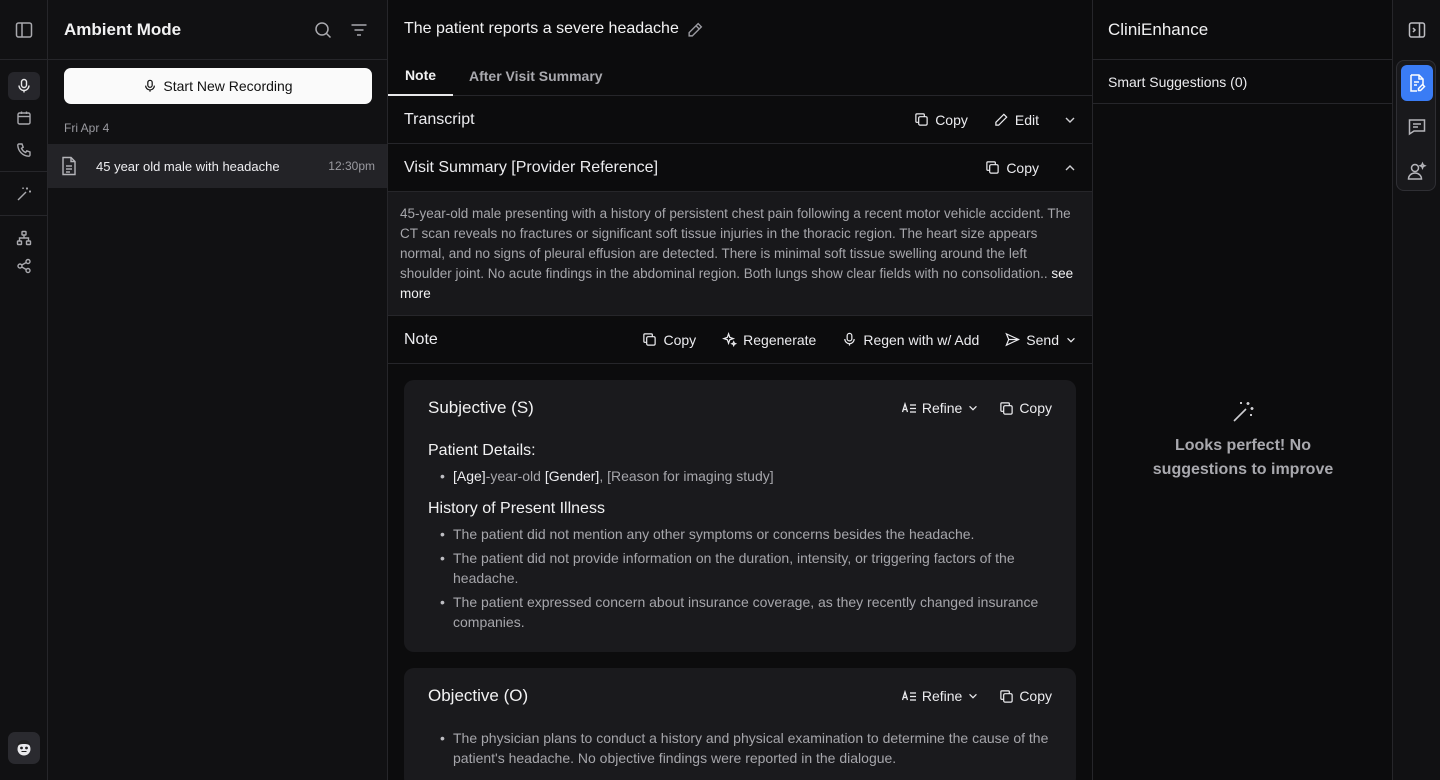 This screenshot has height=780, width=1440. What do you see at coordinates (123, 29) in the screenshot?
I see `panel-title: Ambient Mode` at bounding box center [123, 29].